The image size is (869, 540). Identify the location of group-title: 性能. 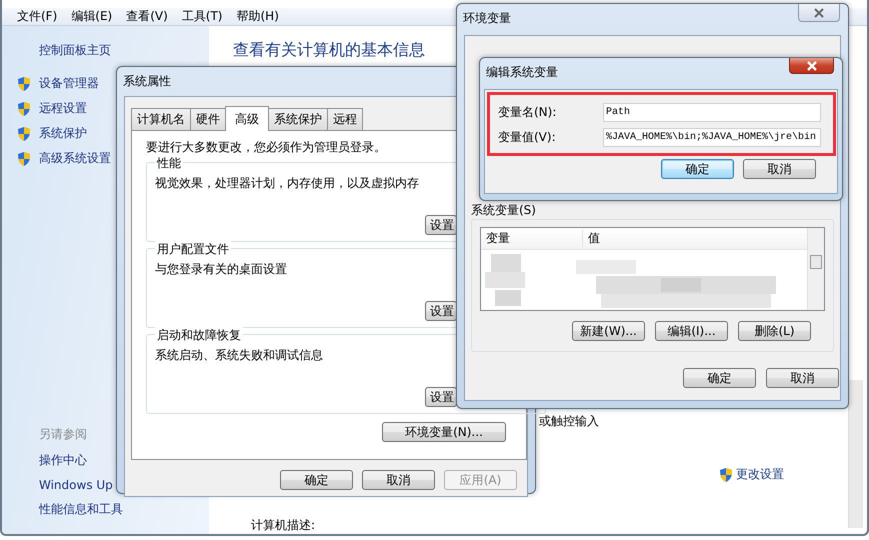
(169, 163).